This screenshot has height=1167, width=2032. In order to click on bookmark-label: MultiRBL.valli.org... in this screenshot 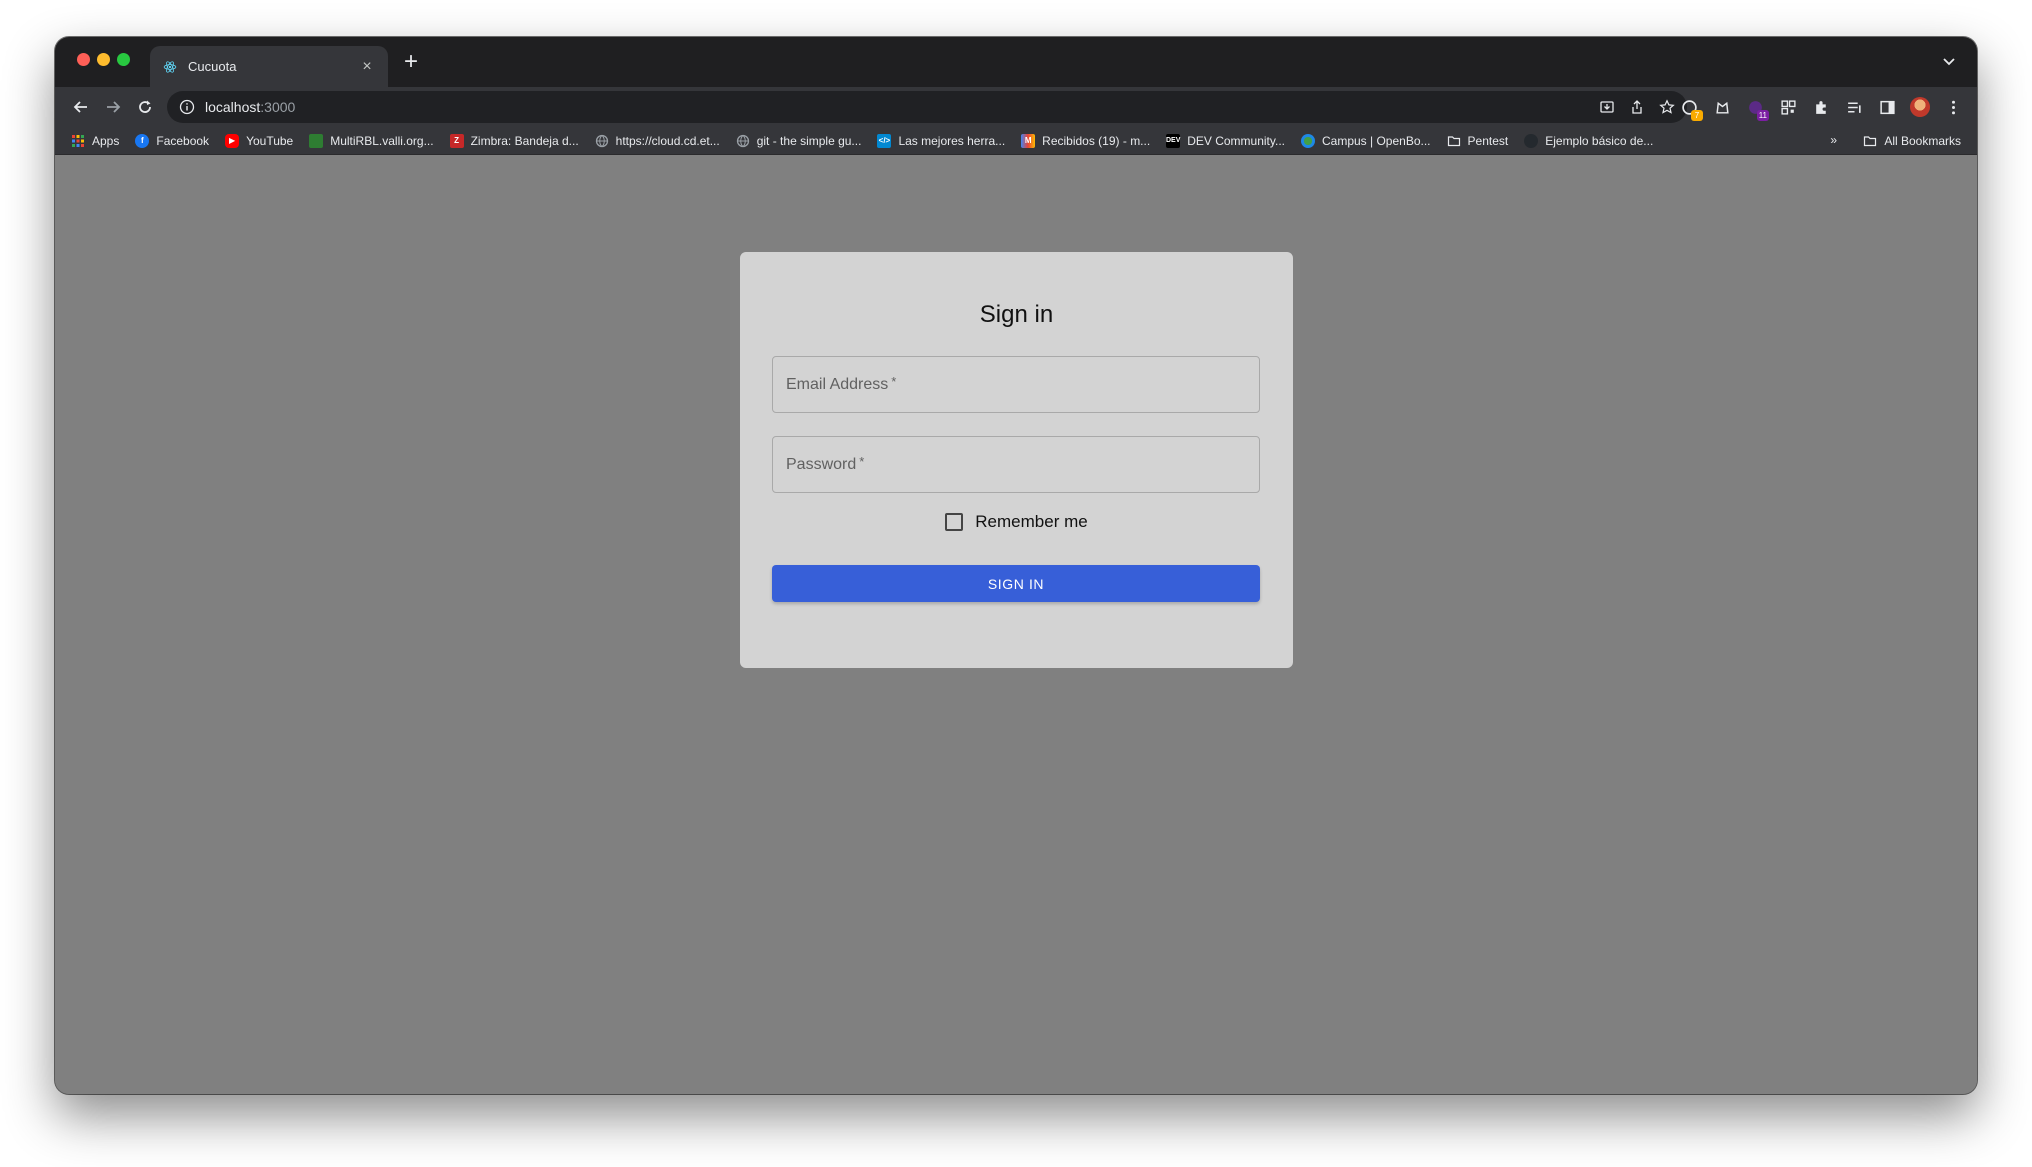, I will do `click(382, 140)`.